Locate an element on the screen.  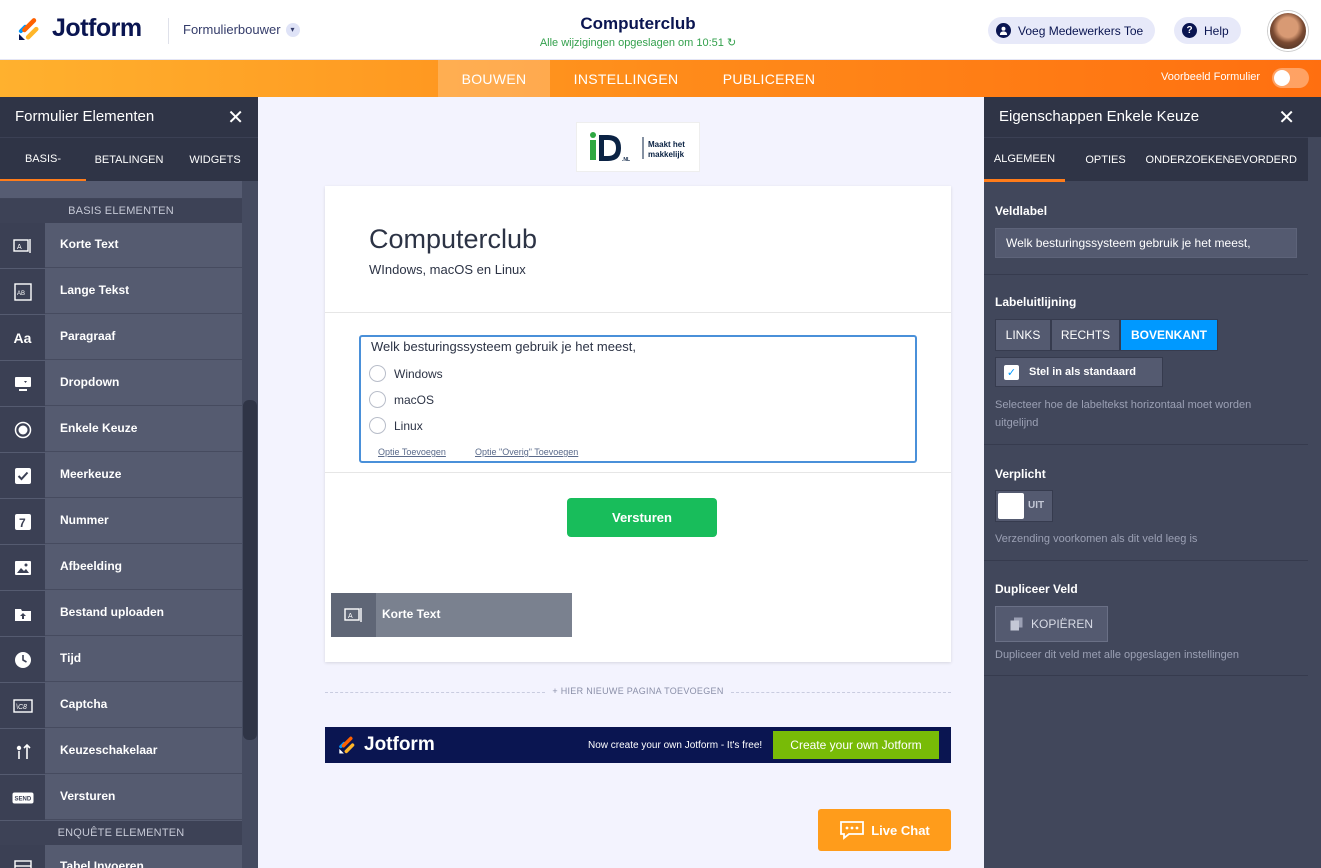
form-heading: Computerclub is located at coordinates (453, 239).